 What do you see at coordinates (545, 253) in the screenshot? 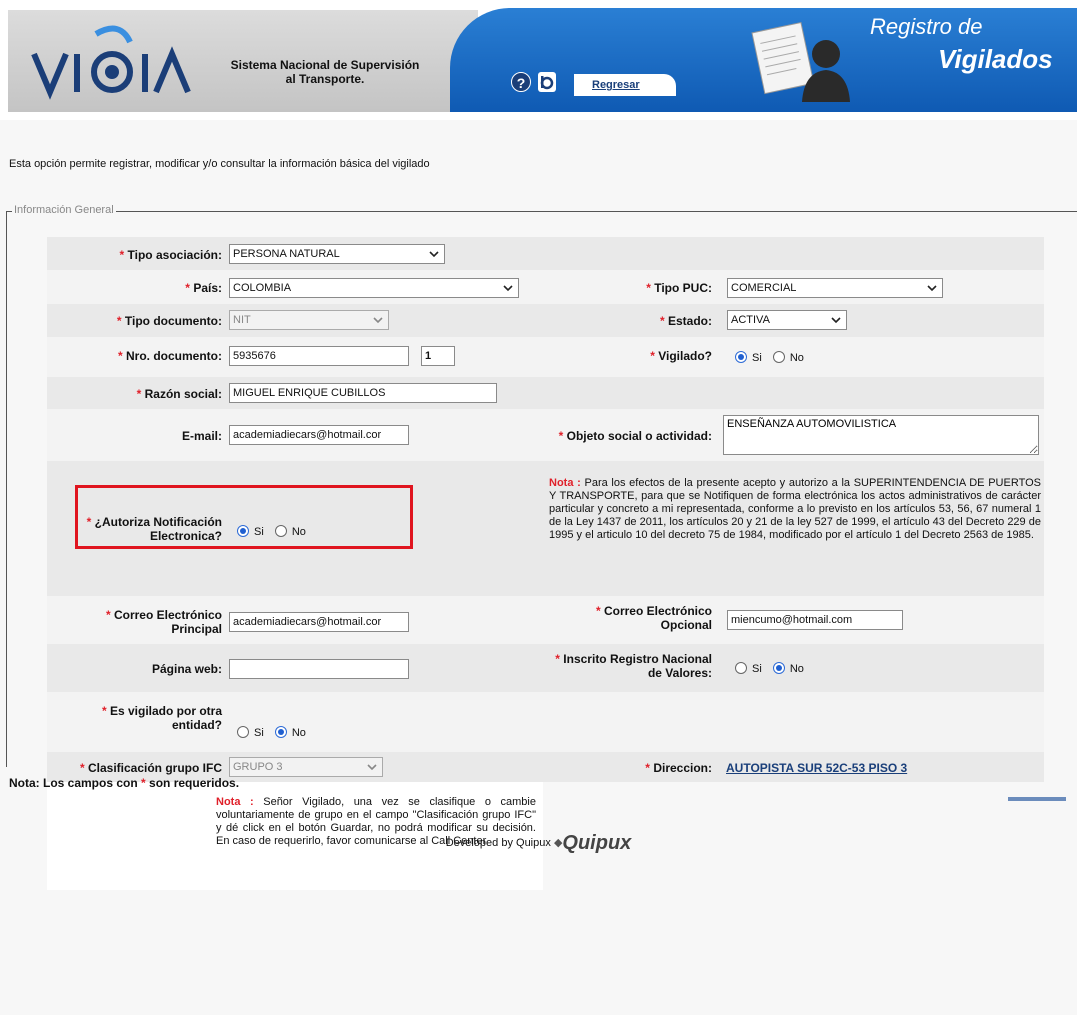
I see `row-tipo-asociacion: * Tipo asociación: PERSONA NATURAL` at bounding box center [545, 253].